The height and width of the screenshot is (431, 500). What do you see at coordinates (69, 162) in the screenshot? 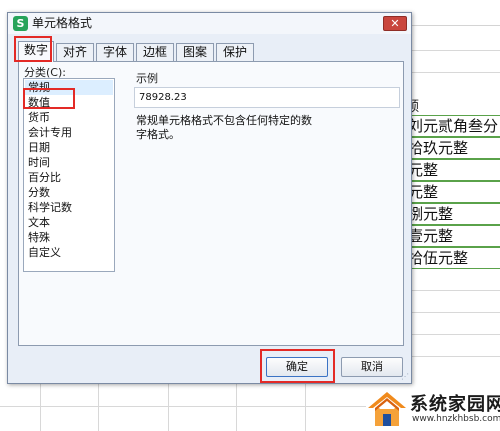
I see `category-item-time: 时间` at bounding box center [69, 162].